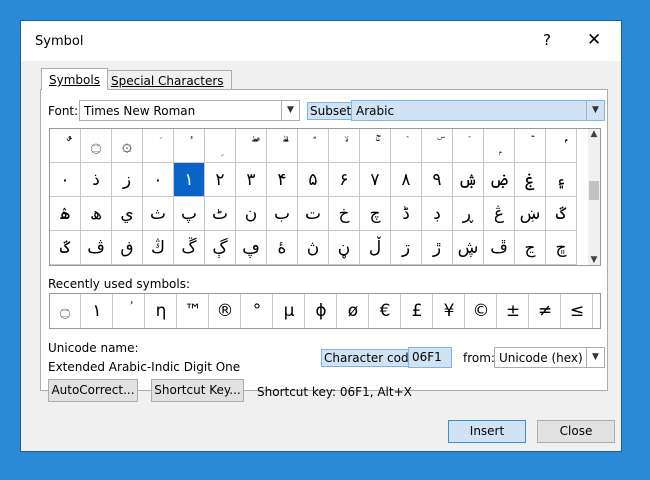 The height and width of the screenshot is (480, 650). I want to click on recent-symbol-cell: µ, so click(289, 311).